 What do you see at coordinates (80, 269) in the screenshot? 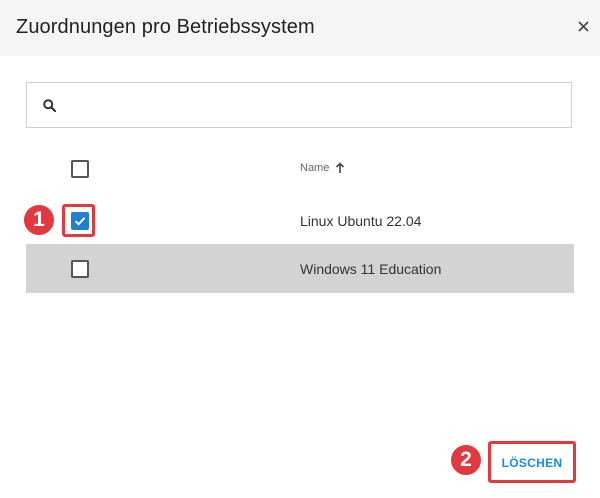
I see `row-checkbox` at bounding box center [80, 269].